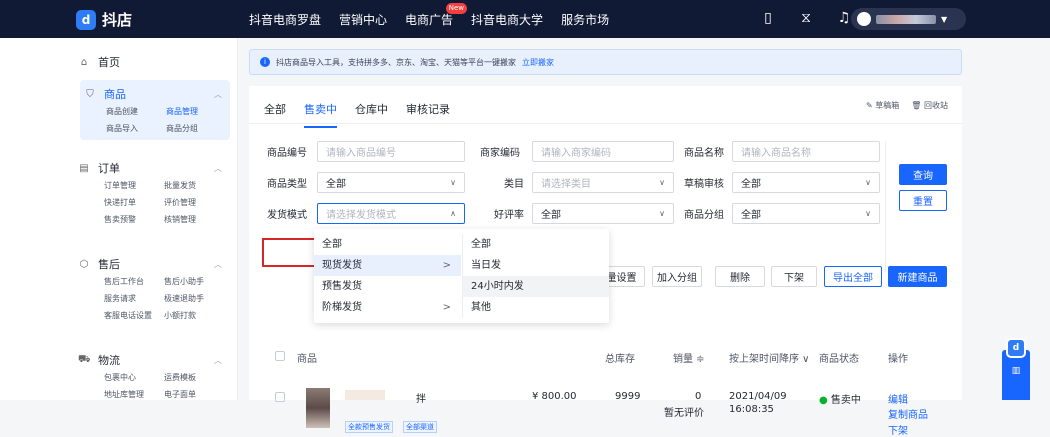  Describe the element at coordinates (199, 202) in the screenshot. I see `sidebar-item-review-manage: 评价管理` at that location.